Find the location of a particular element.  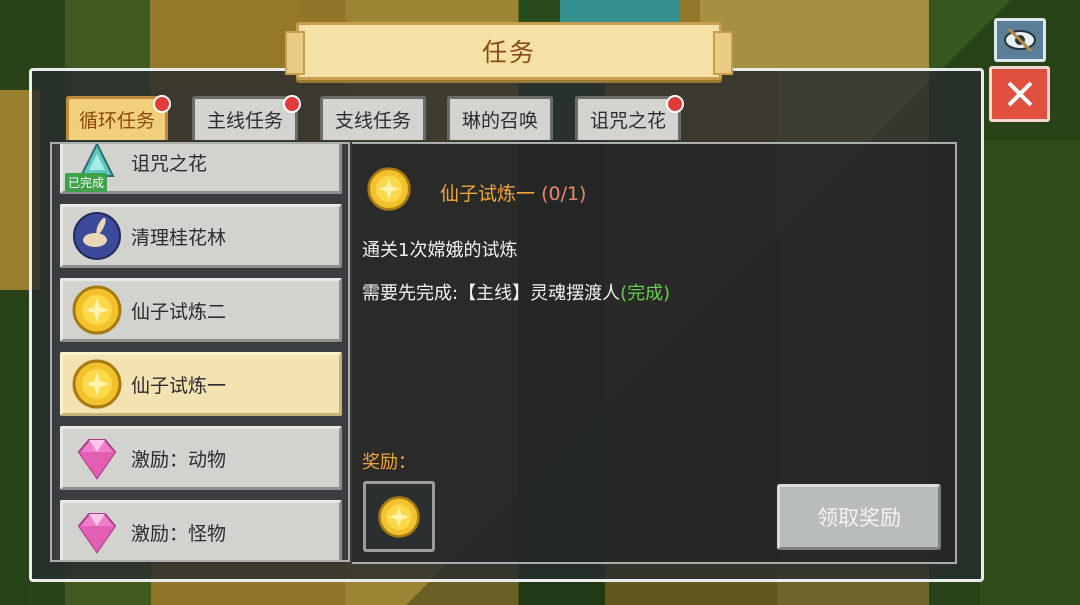

quest-description: 通关1次嫦娥的试炼 is located at coordinates (440, 250).